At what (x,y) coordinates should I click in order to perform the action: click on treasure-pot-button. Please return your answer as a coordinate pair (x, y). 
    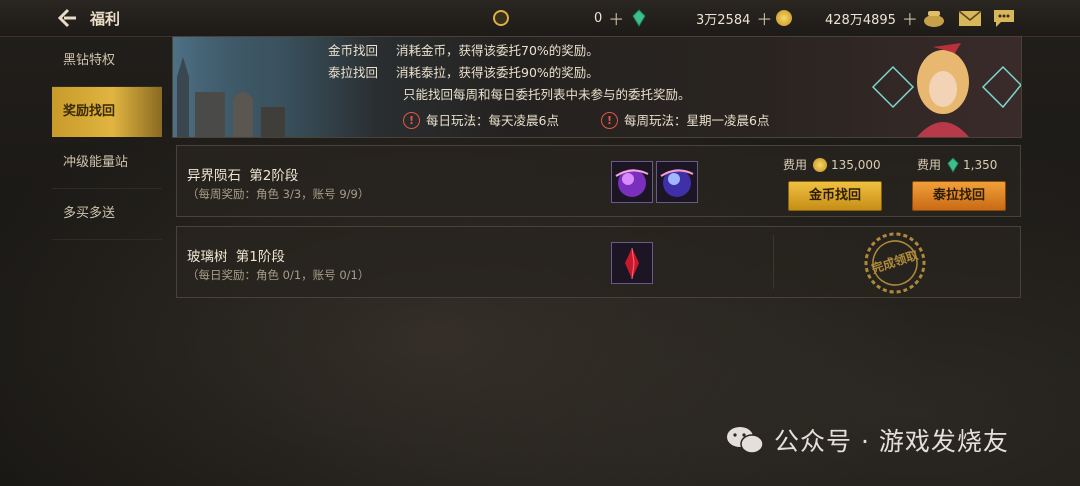
    Looking at the image, I should click on (934, 18).